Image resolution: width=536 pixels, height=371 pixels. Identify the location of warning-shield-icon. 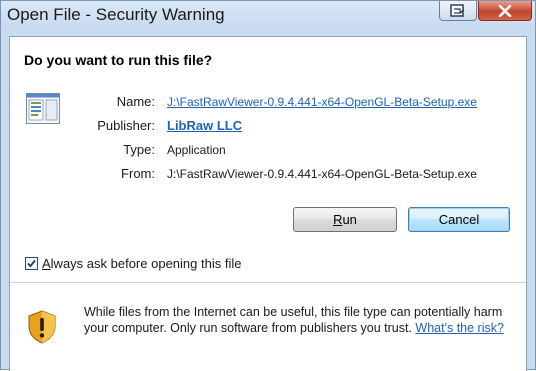
(42, 327).